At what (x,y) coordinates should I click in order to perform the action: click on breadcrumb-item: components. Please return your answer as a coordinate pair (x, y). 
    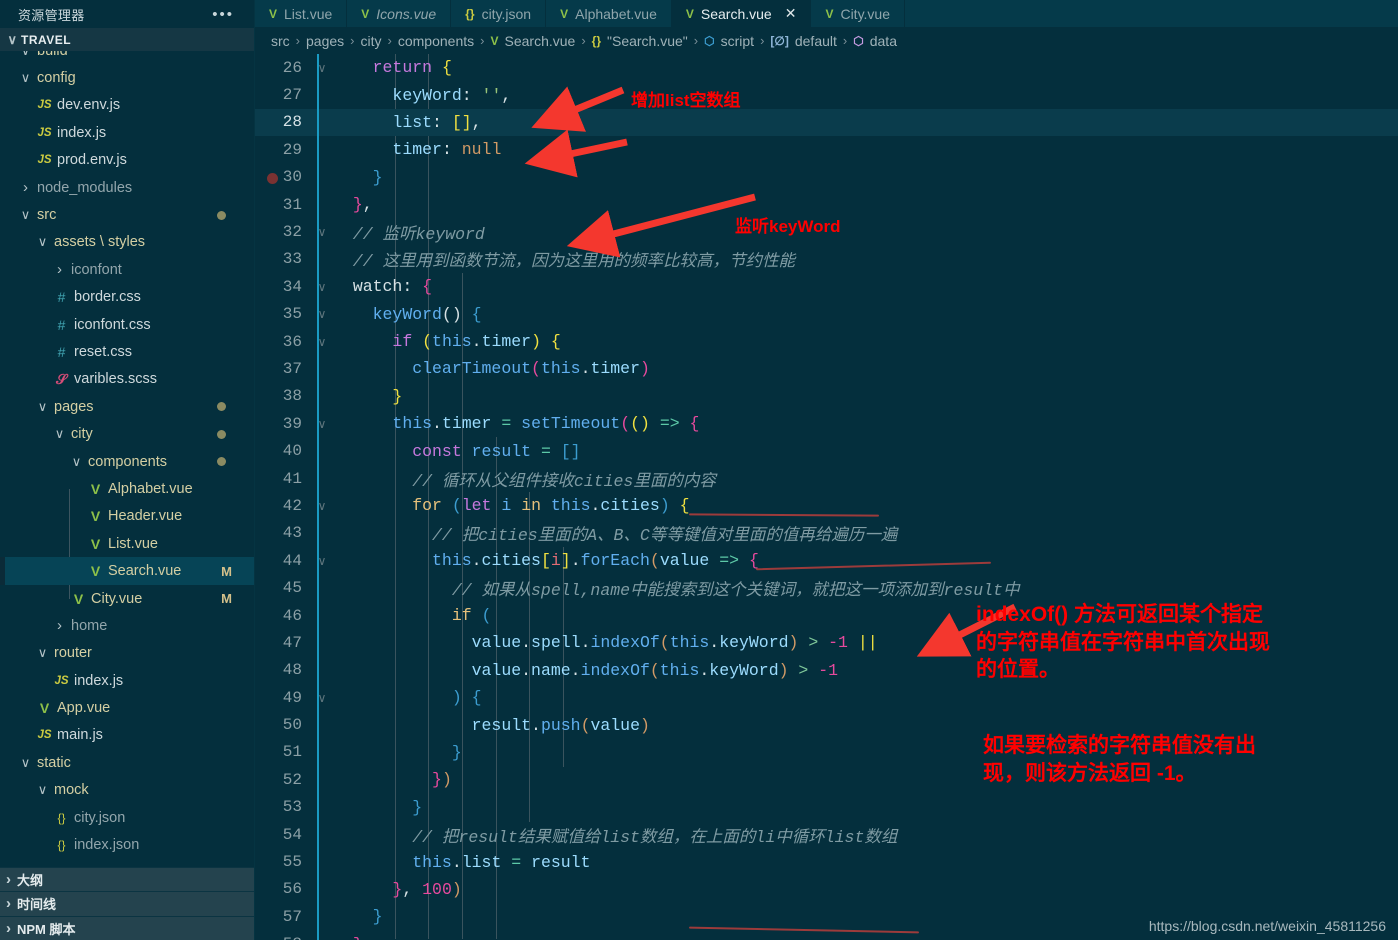
    Looking at the image, I should click on (436, 41).